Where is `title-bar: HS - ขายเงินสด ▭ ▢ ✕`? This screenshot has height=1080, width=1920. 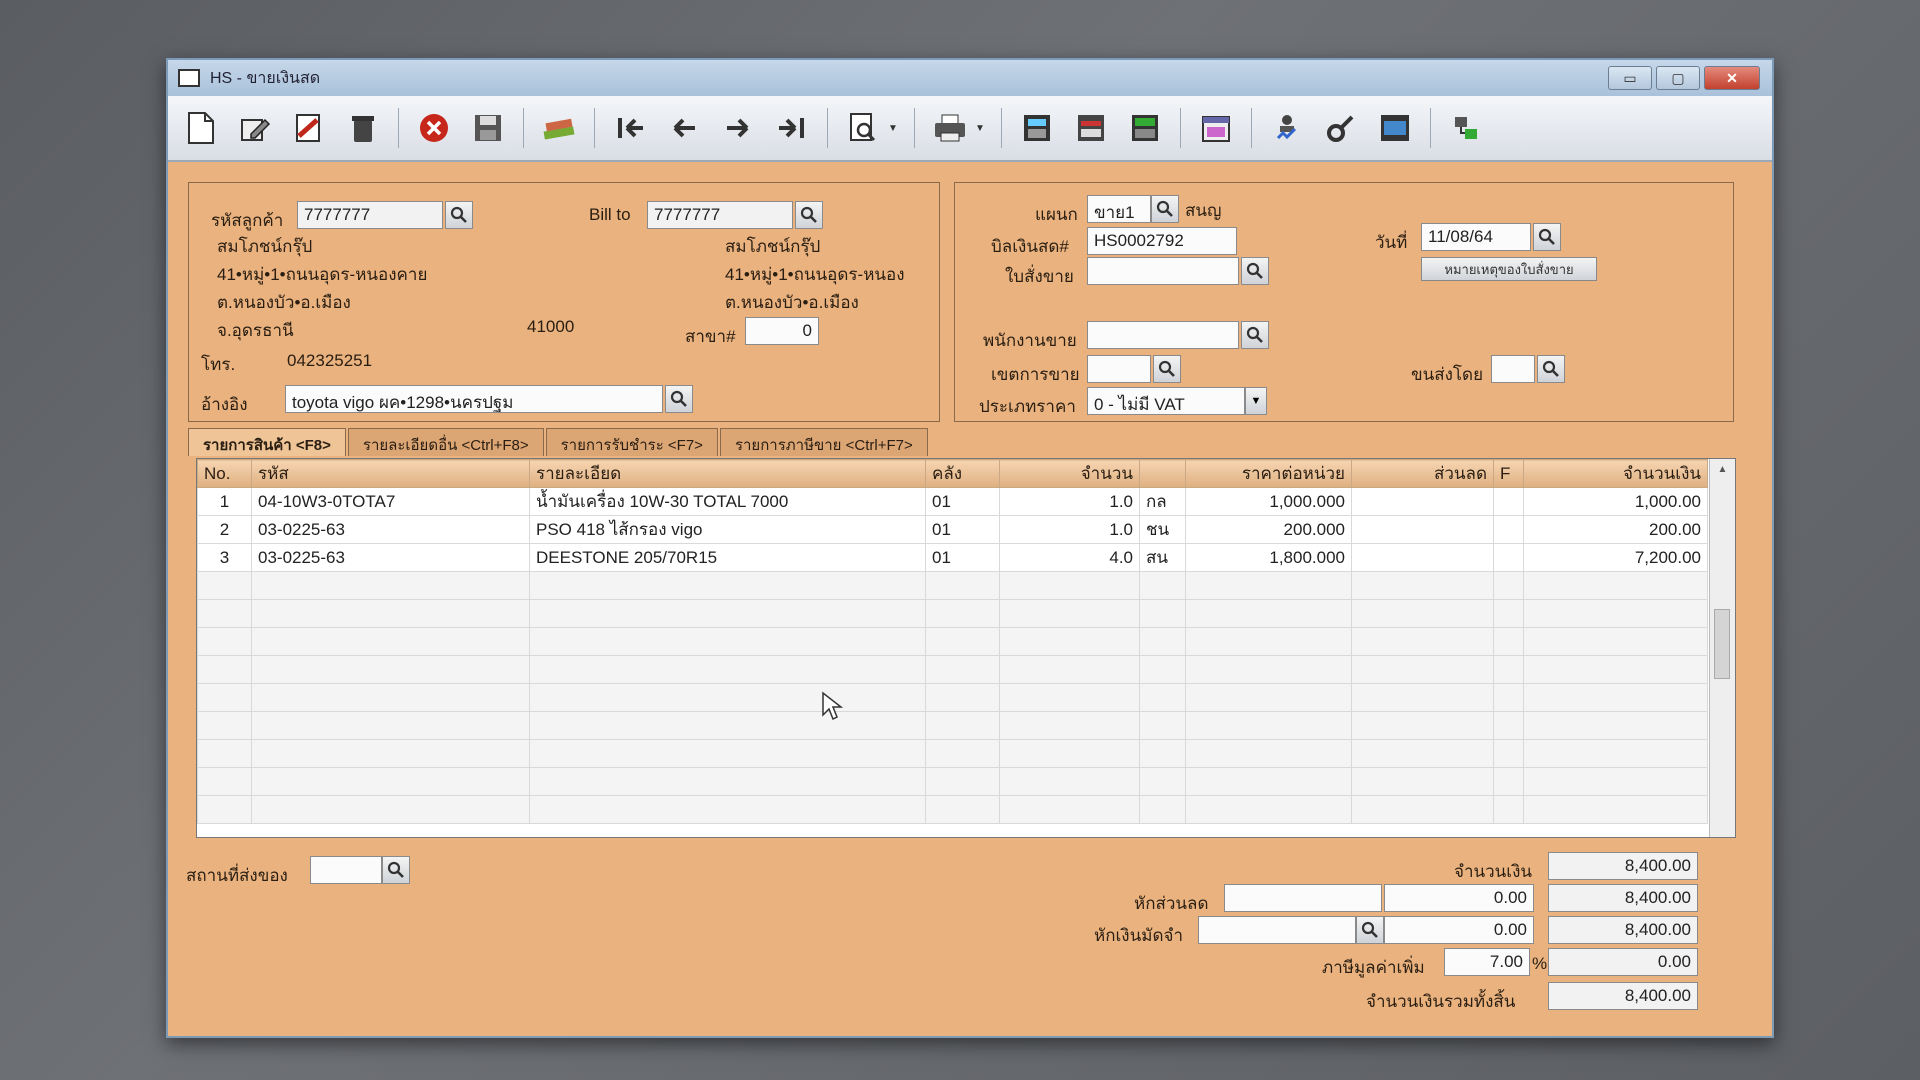 title-bar: HS - ขายเงินสด ▭ ▢ ✕ is located at coordinates (970, 78).